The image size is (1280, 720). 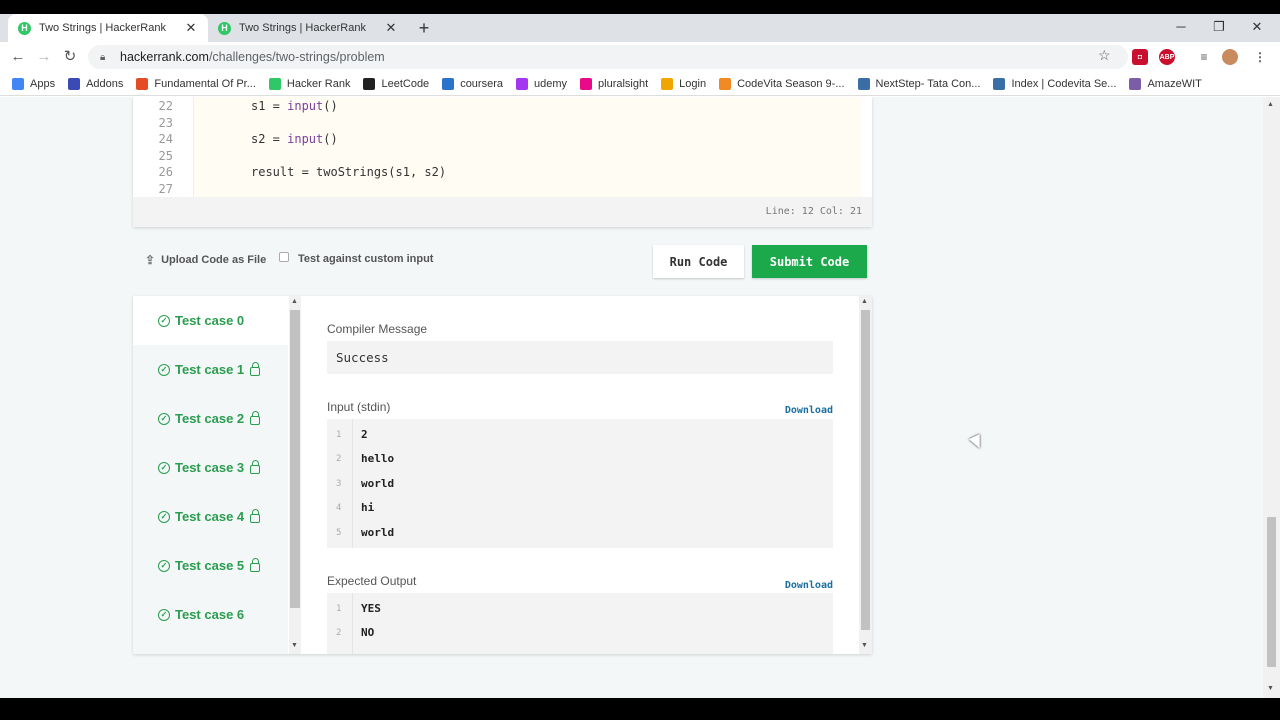 What do you see at coordinates (396, 83) in the screenshot?
I see `bookmark-item: LeetCode` at bounding box center [396, 83].